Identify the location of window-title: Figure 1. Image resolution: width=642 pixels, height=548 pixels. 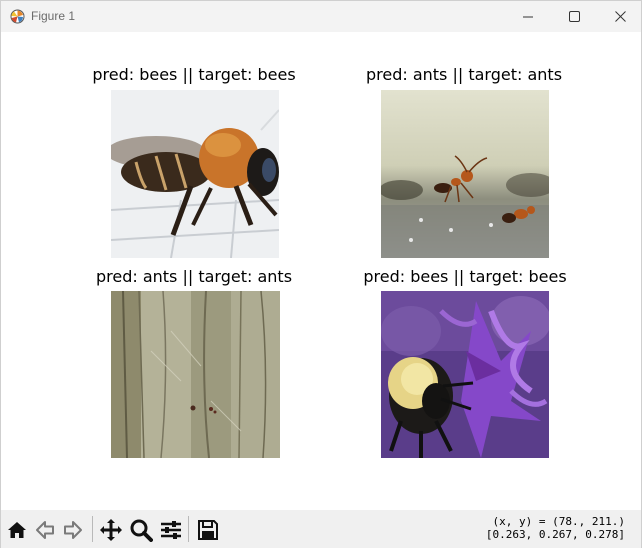
(53, 16).